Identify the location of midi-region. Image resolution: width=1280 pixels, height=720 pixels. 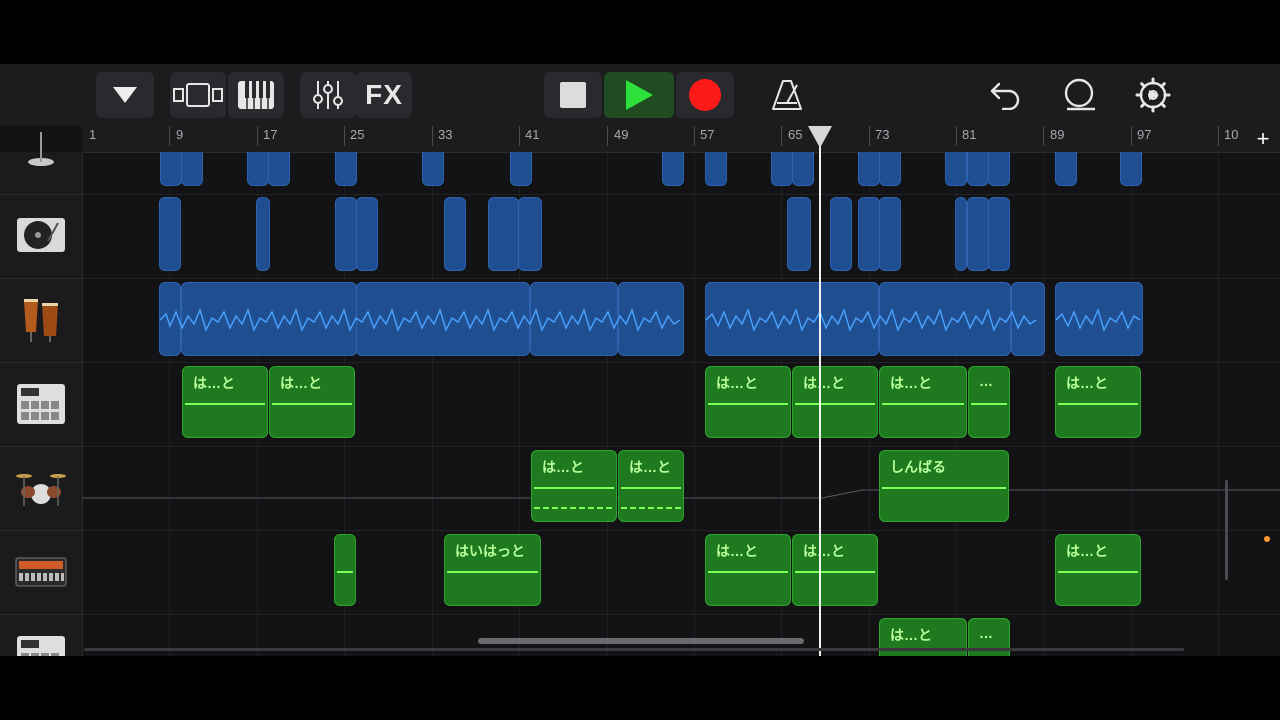
(345, 570).